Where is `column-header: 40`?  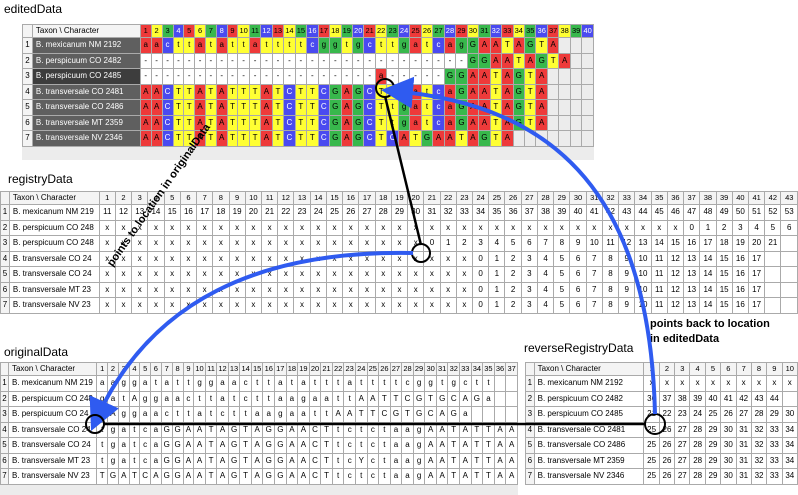 column-header: 40 is located at coordinates (740, 198).